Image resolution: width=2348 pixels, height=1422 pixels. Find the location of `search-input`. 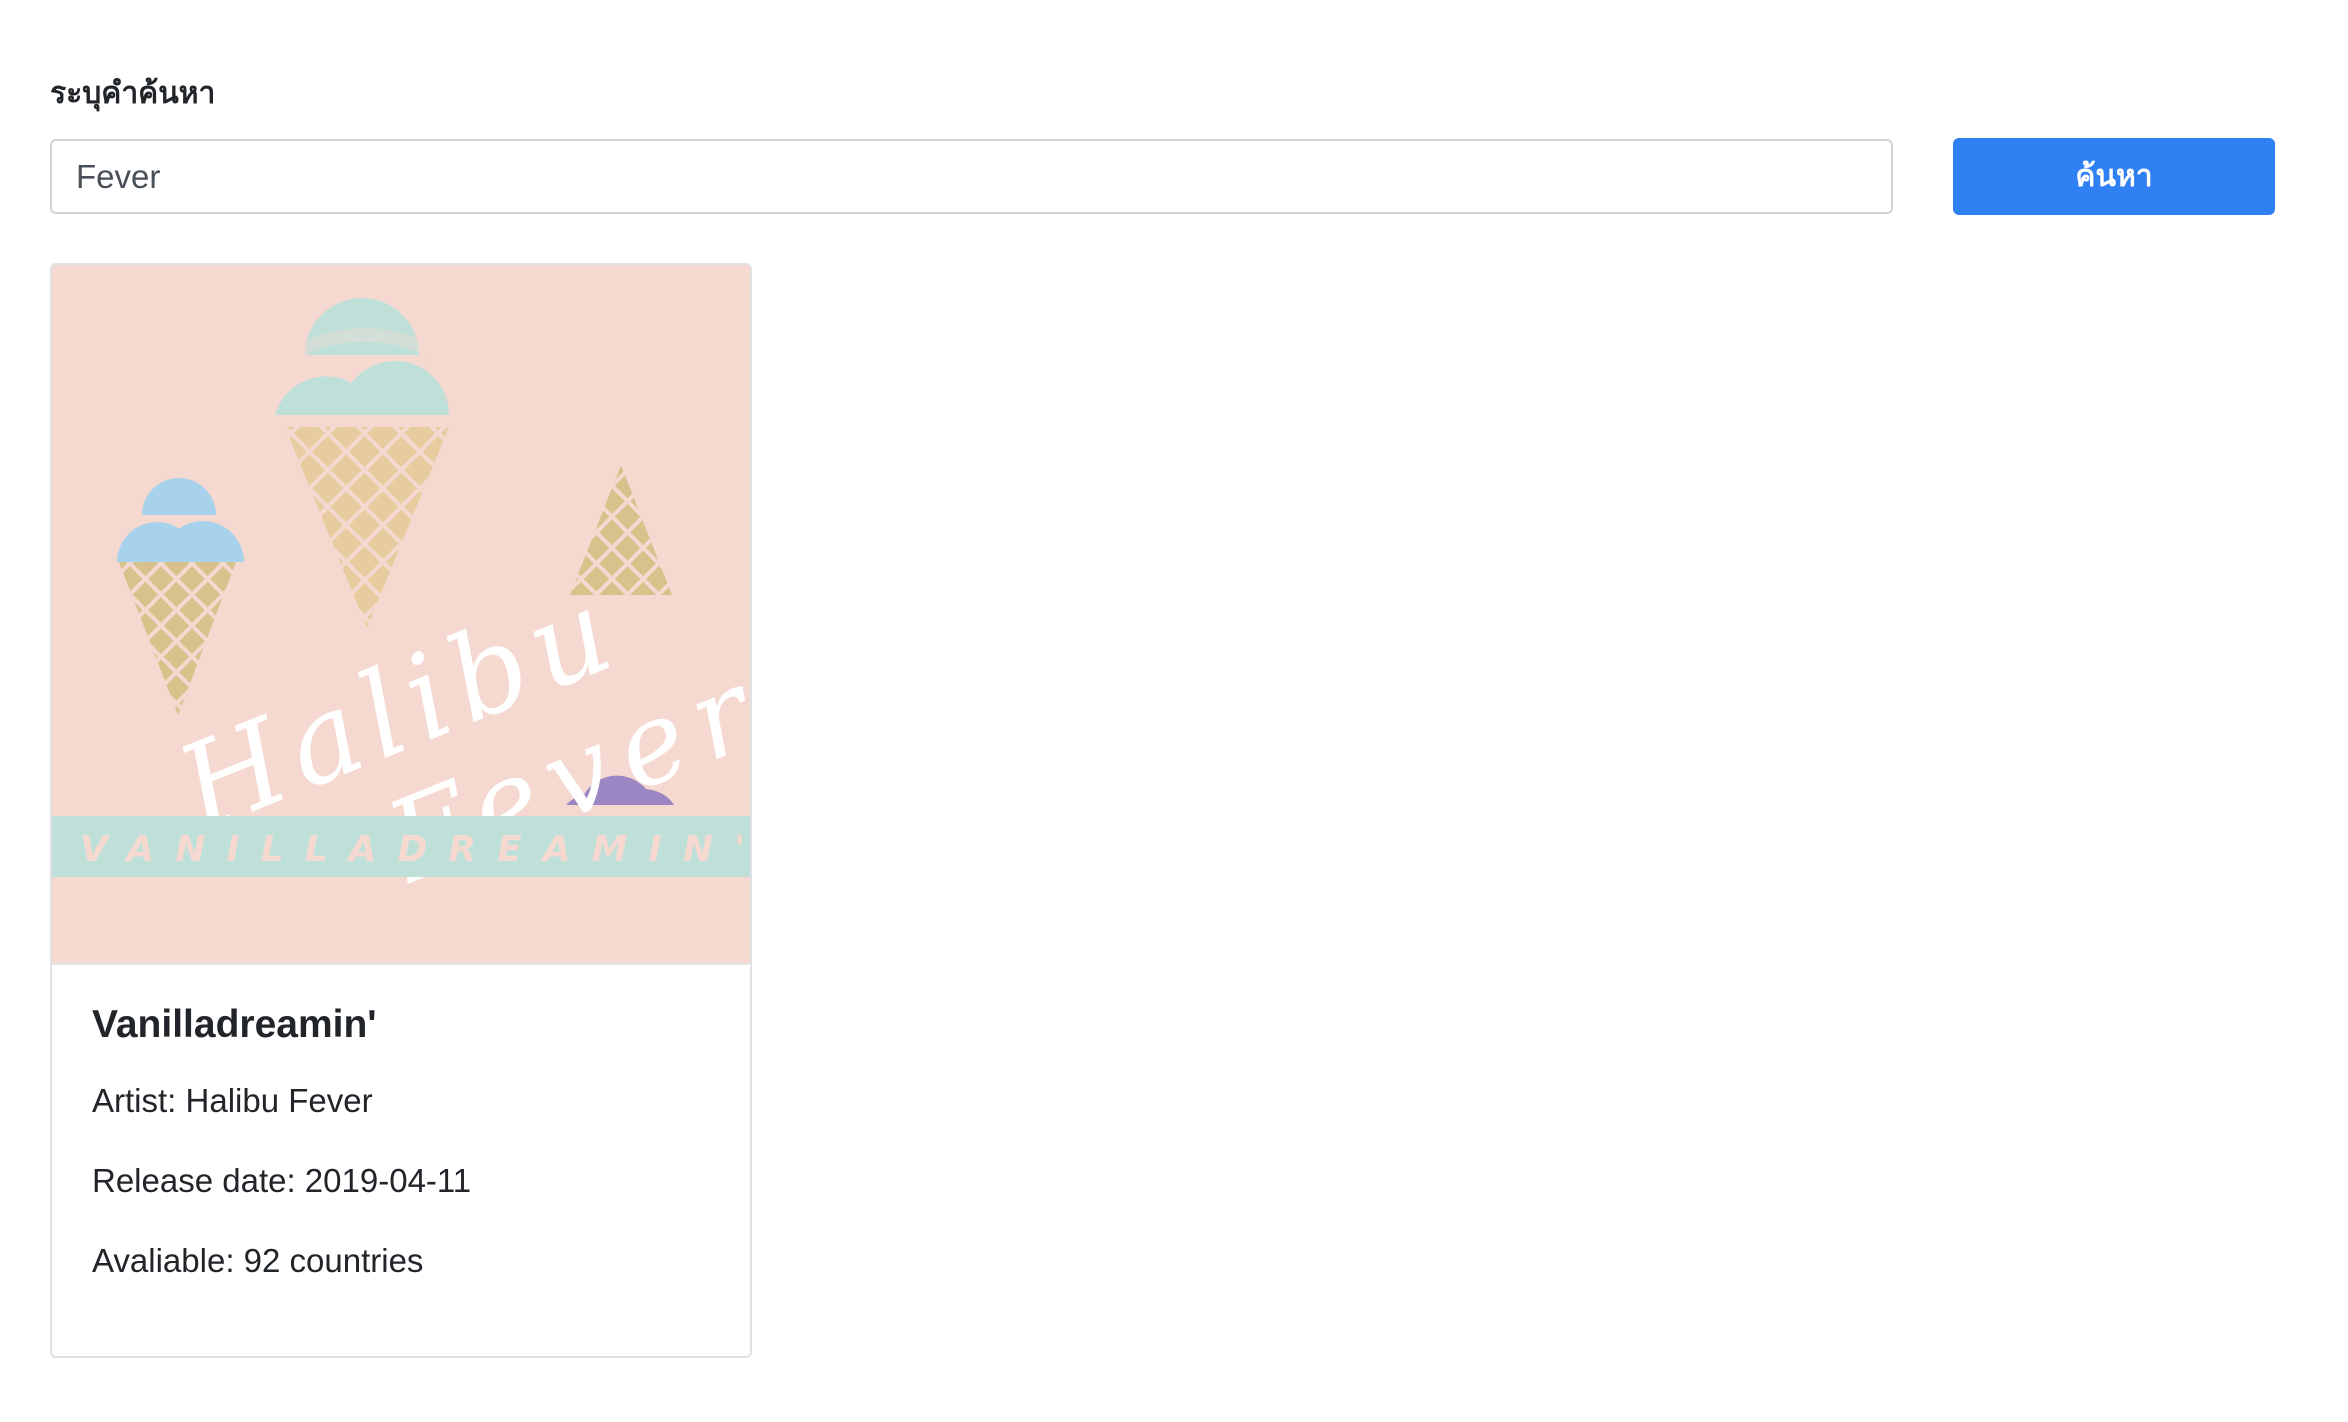

search-input is located at coordinates (971, 176).